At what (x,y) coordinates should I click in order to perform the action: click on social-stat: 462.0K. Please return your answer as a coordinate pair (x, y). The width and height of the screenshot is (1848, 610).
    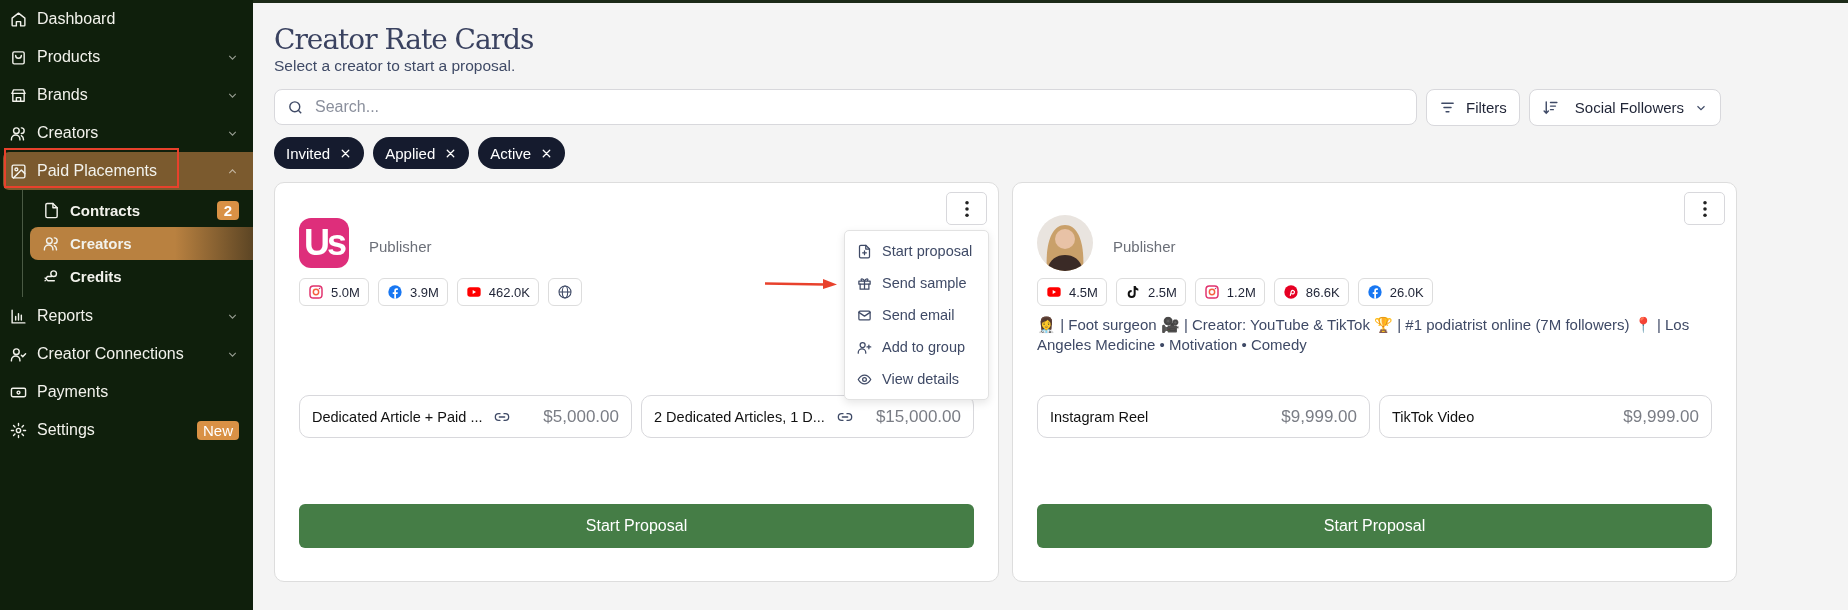
    Looking at the image, I should click on (497, 292).